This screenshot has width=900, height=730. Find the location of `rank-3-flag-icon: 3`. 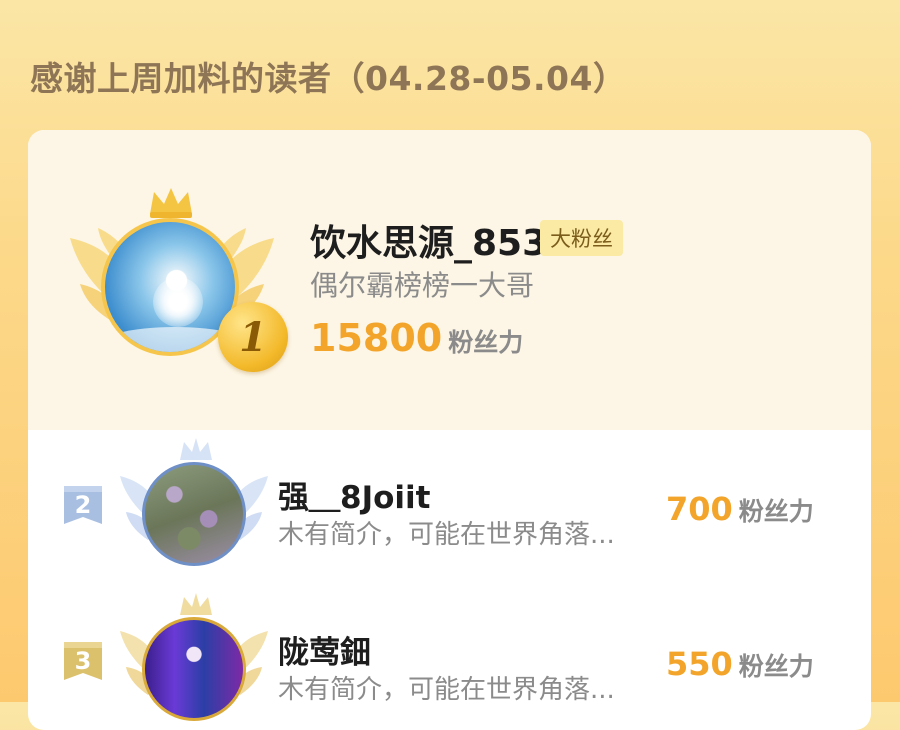

rank-3-flag-icon: 3 is located at coordinates (83, 663).